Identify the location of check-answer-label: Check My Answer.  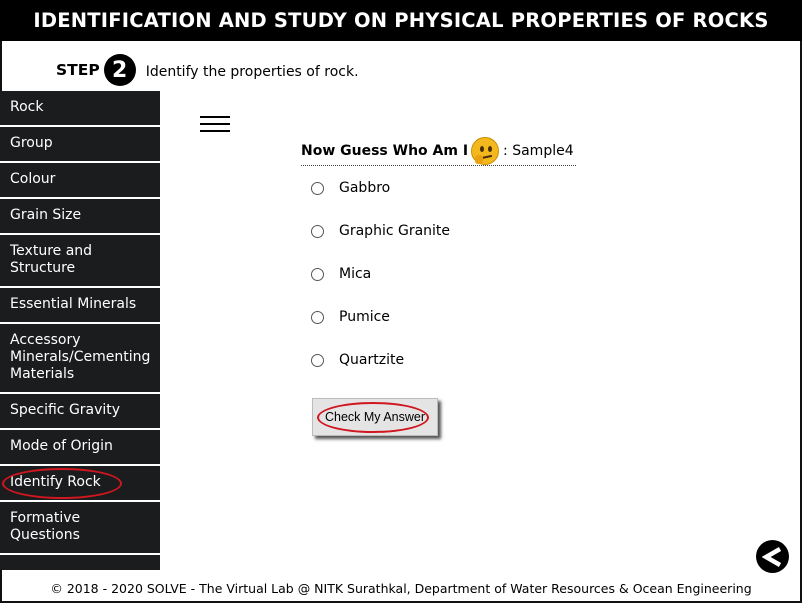
(375, 417).